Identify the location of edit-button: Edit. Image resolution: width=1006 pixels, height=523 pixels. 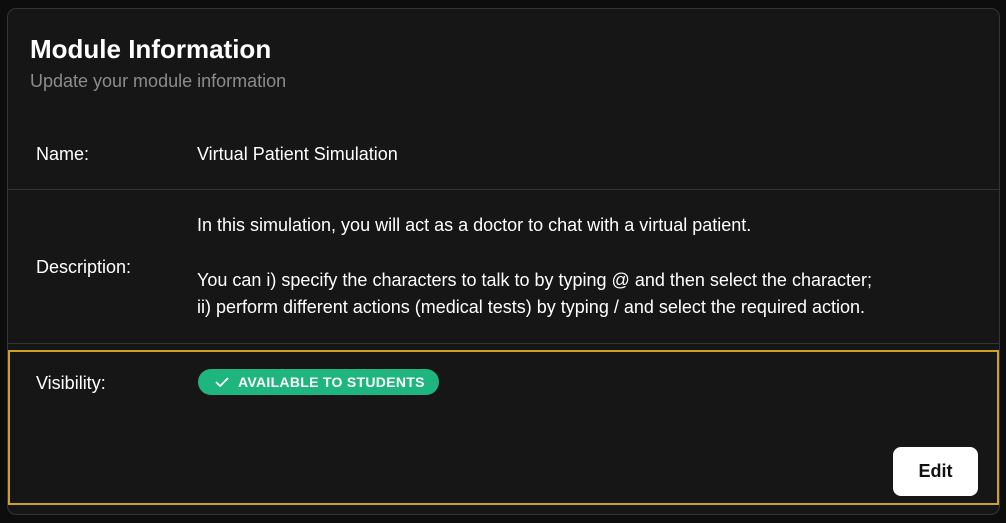
(935, 471).